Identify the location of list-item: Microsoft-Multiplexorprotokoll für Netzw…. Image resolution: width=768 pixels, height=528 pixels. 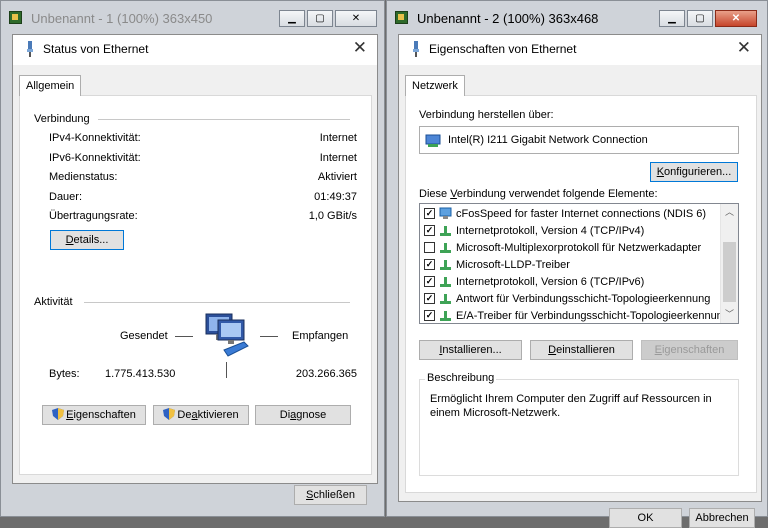
(562, 247).